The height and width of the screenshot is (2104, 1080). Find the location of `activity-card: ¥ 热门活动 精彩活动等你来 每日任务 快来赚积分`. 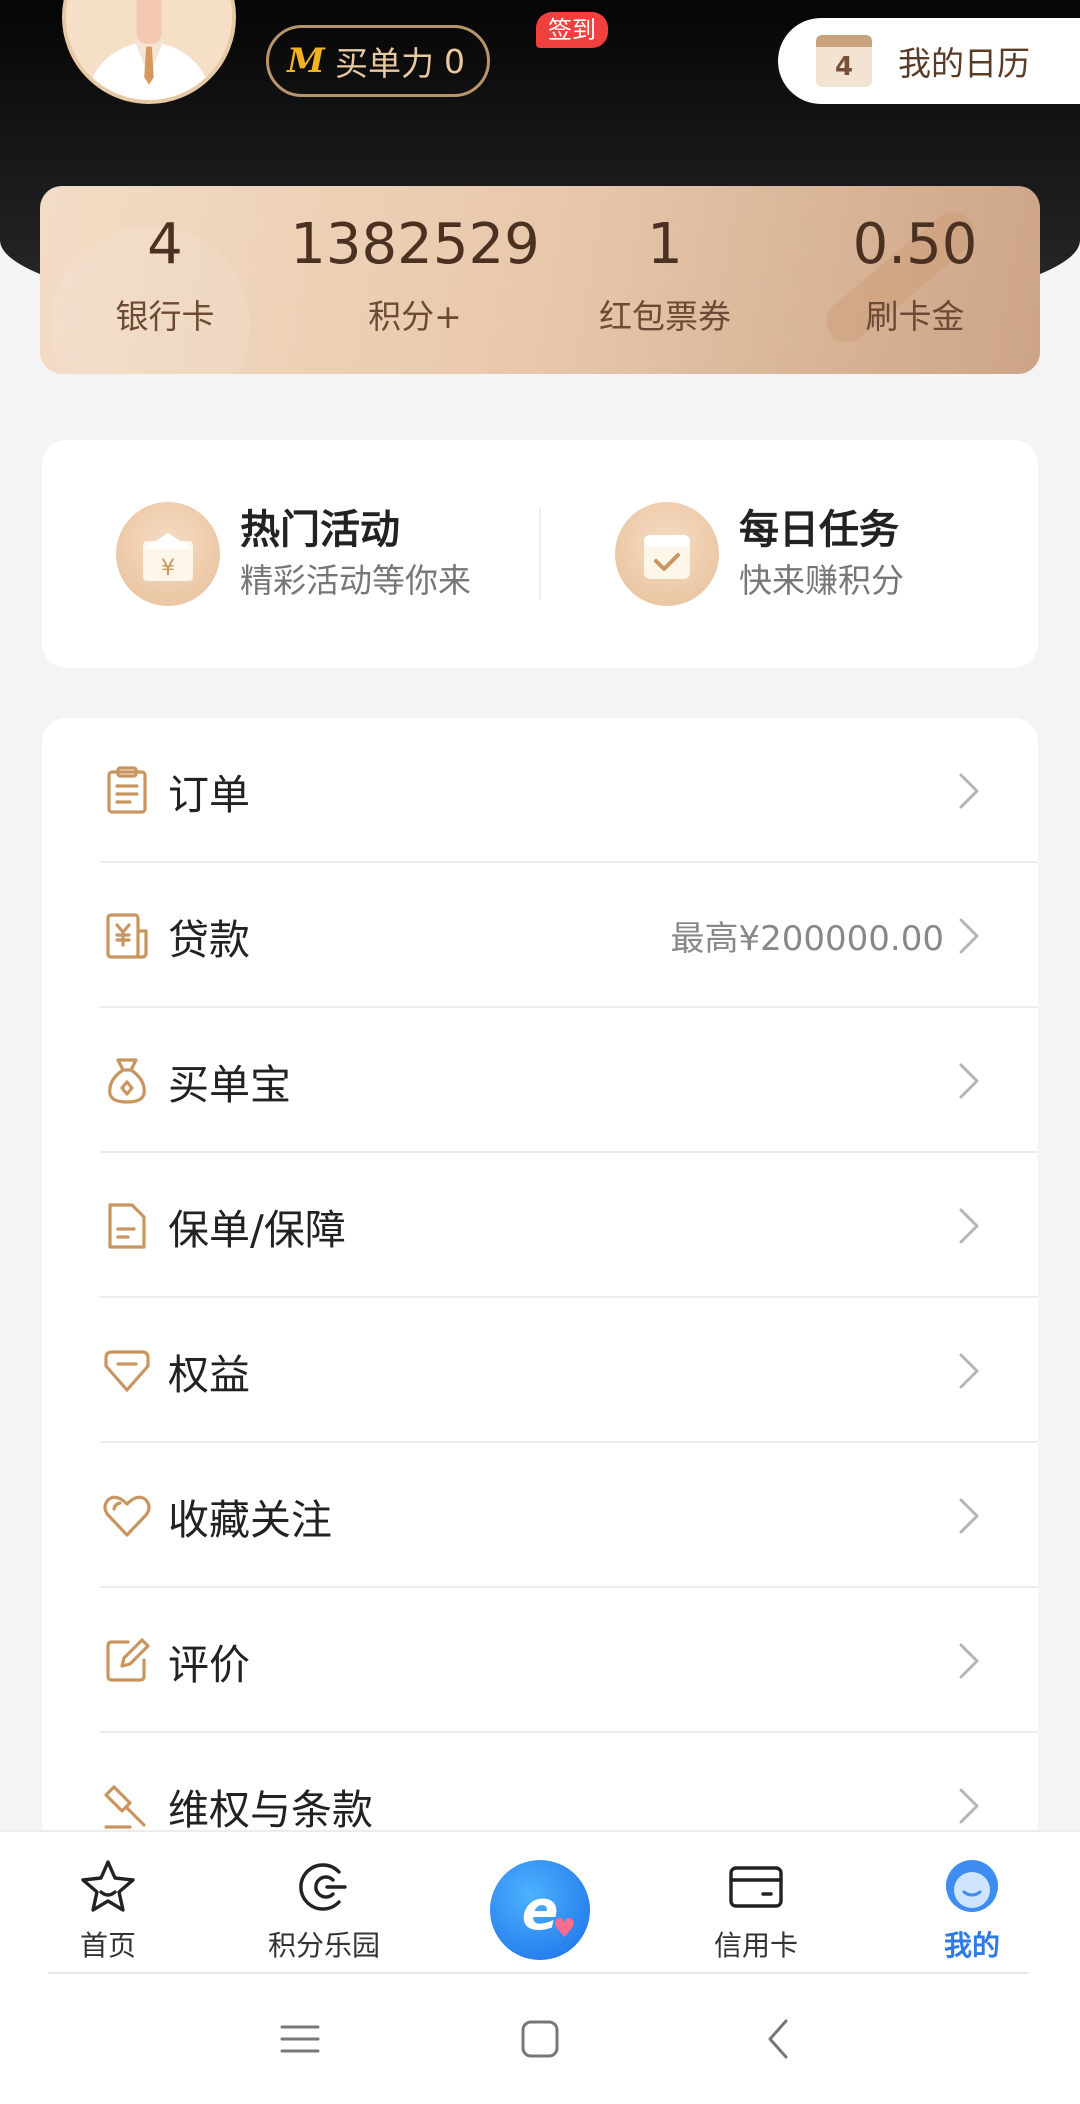

activity-card: ¥ 热门活动 精彩活动等你来 每日任务 快来赚积分 is located at coordinates (540, 554).